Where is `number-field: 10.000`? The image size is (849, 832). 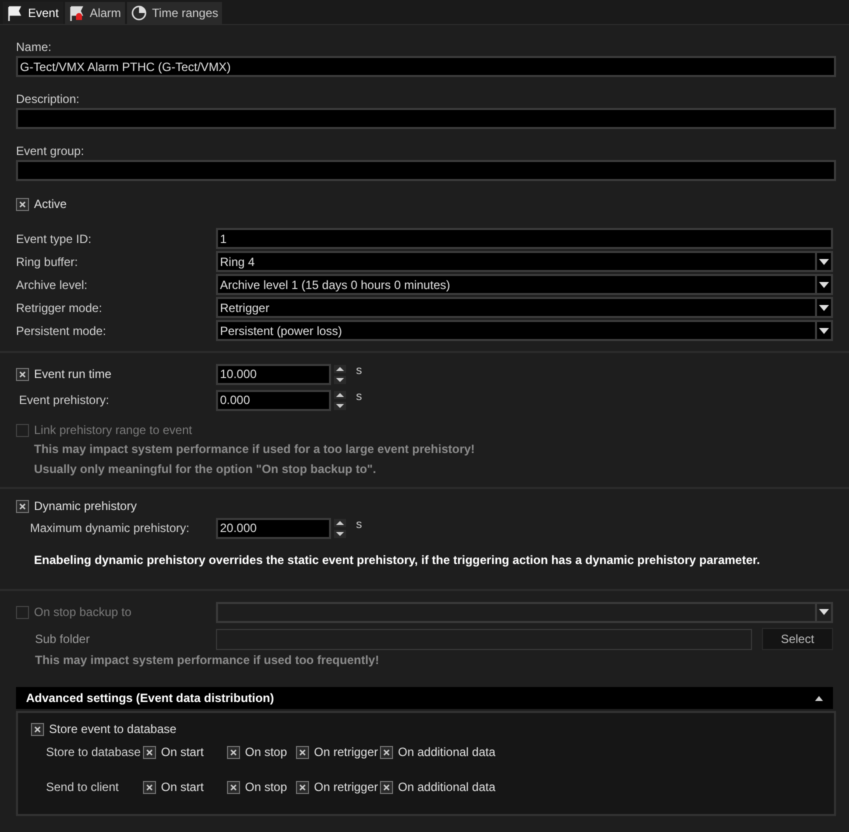
number-field: 10.000 is located at coordinates (273, 374).